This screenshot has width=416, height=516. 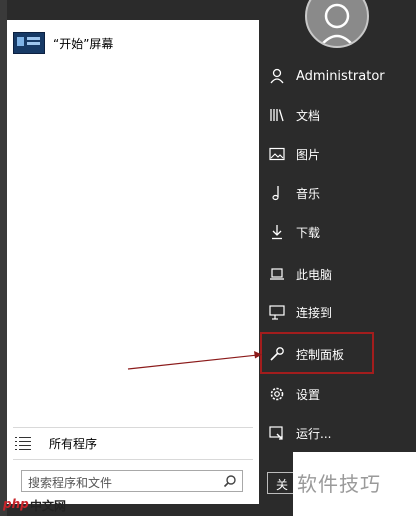 What do you see at coordinates (339, 484) in the screenshot?
I see `watermark-text: 软件技巧` at bounding box center [339, 484].